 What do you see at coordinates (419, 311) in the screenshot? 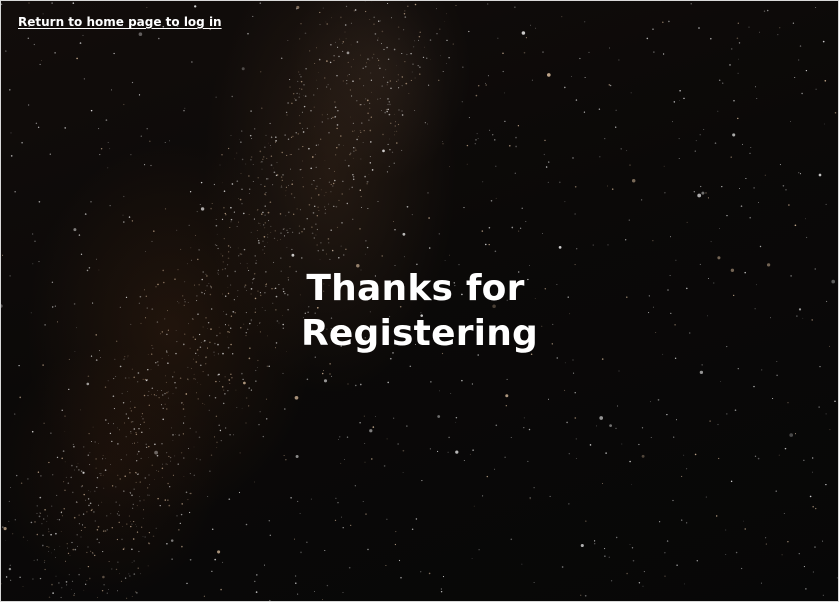
I see `thank-you-heading: Thanks for Registering` at bounding box center [419, 311].